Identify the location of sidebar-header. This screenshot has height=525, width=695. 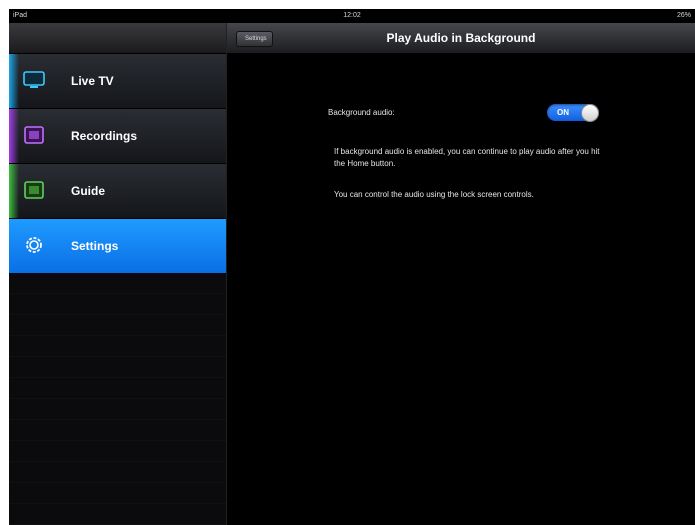
(117, 38).